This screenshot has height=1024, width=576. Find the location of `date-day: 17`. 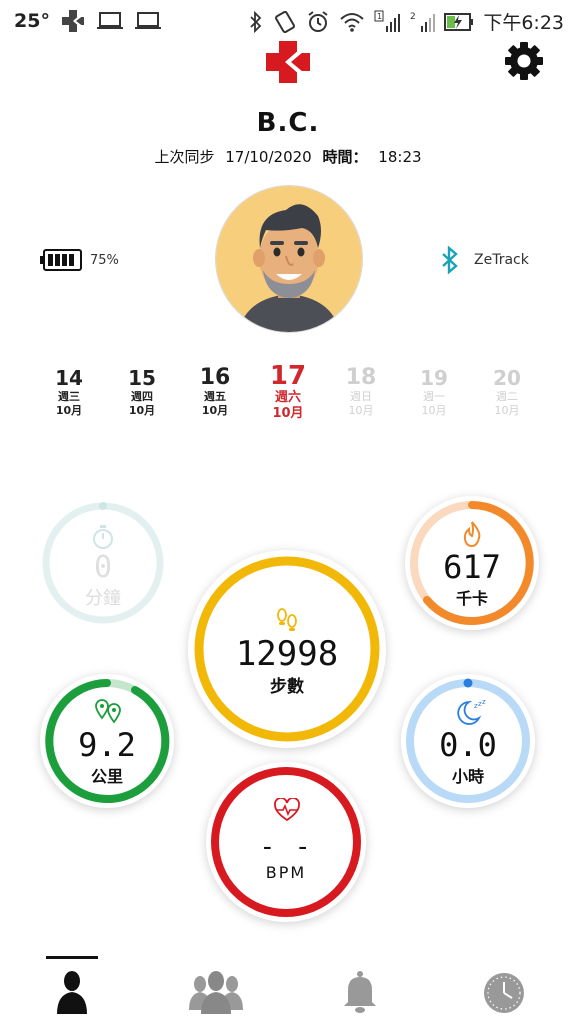

date-day: 17 is located at coordinates (288, 376).